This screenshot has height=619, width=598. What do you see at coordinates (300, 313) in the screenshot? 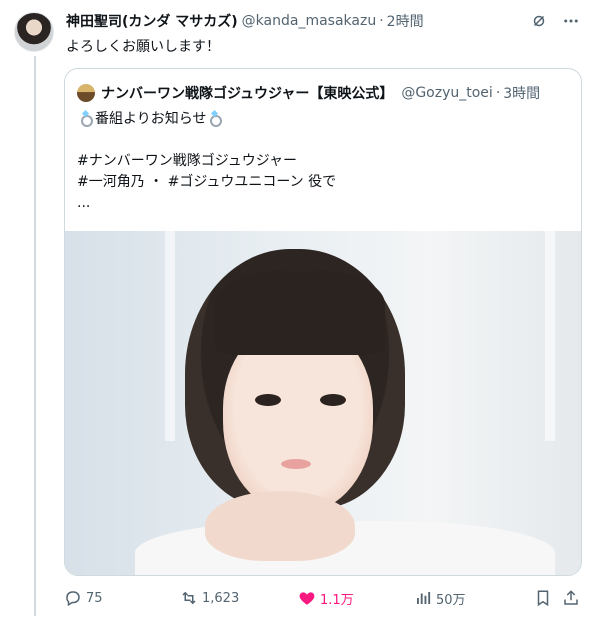
I see `bangs-shape` at bounding box center [300, 313].